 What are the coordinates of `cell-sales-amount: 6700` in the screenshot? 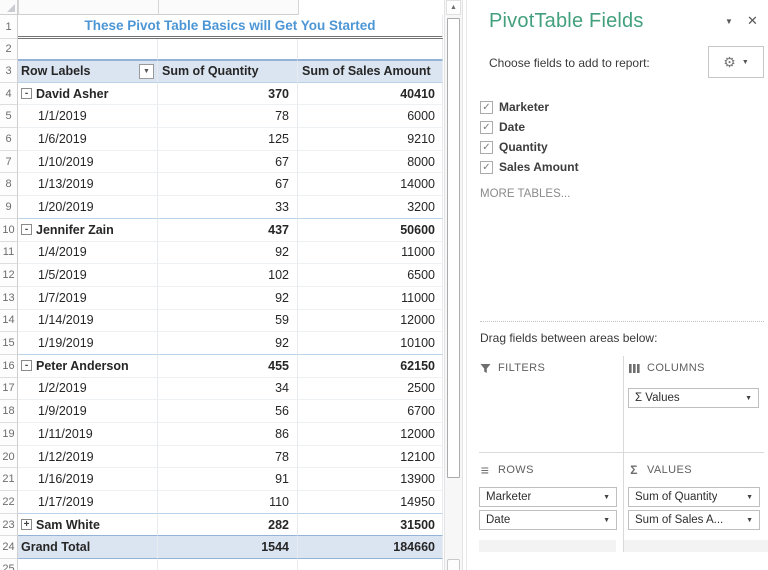 It's located at (370, 411).